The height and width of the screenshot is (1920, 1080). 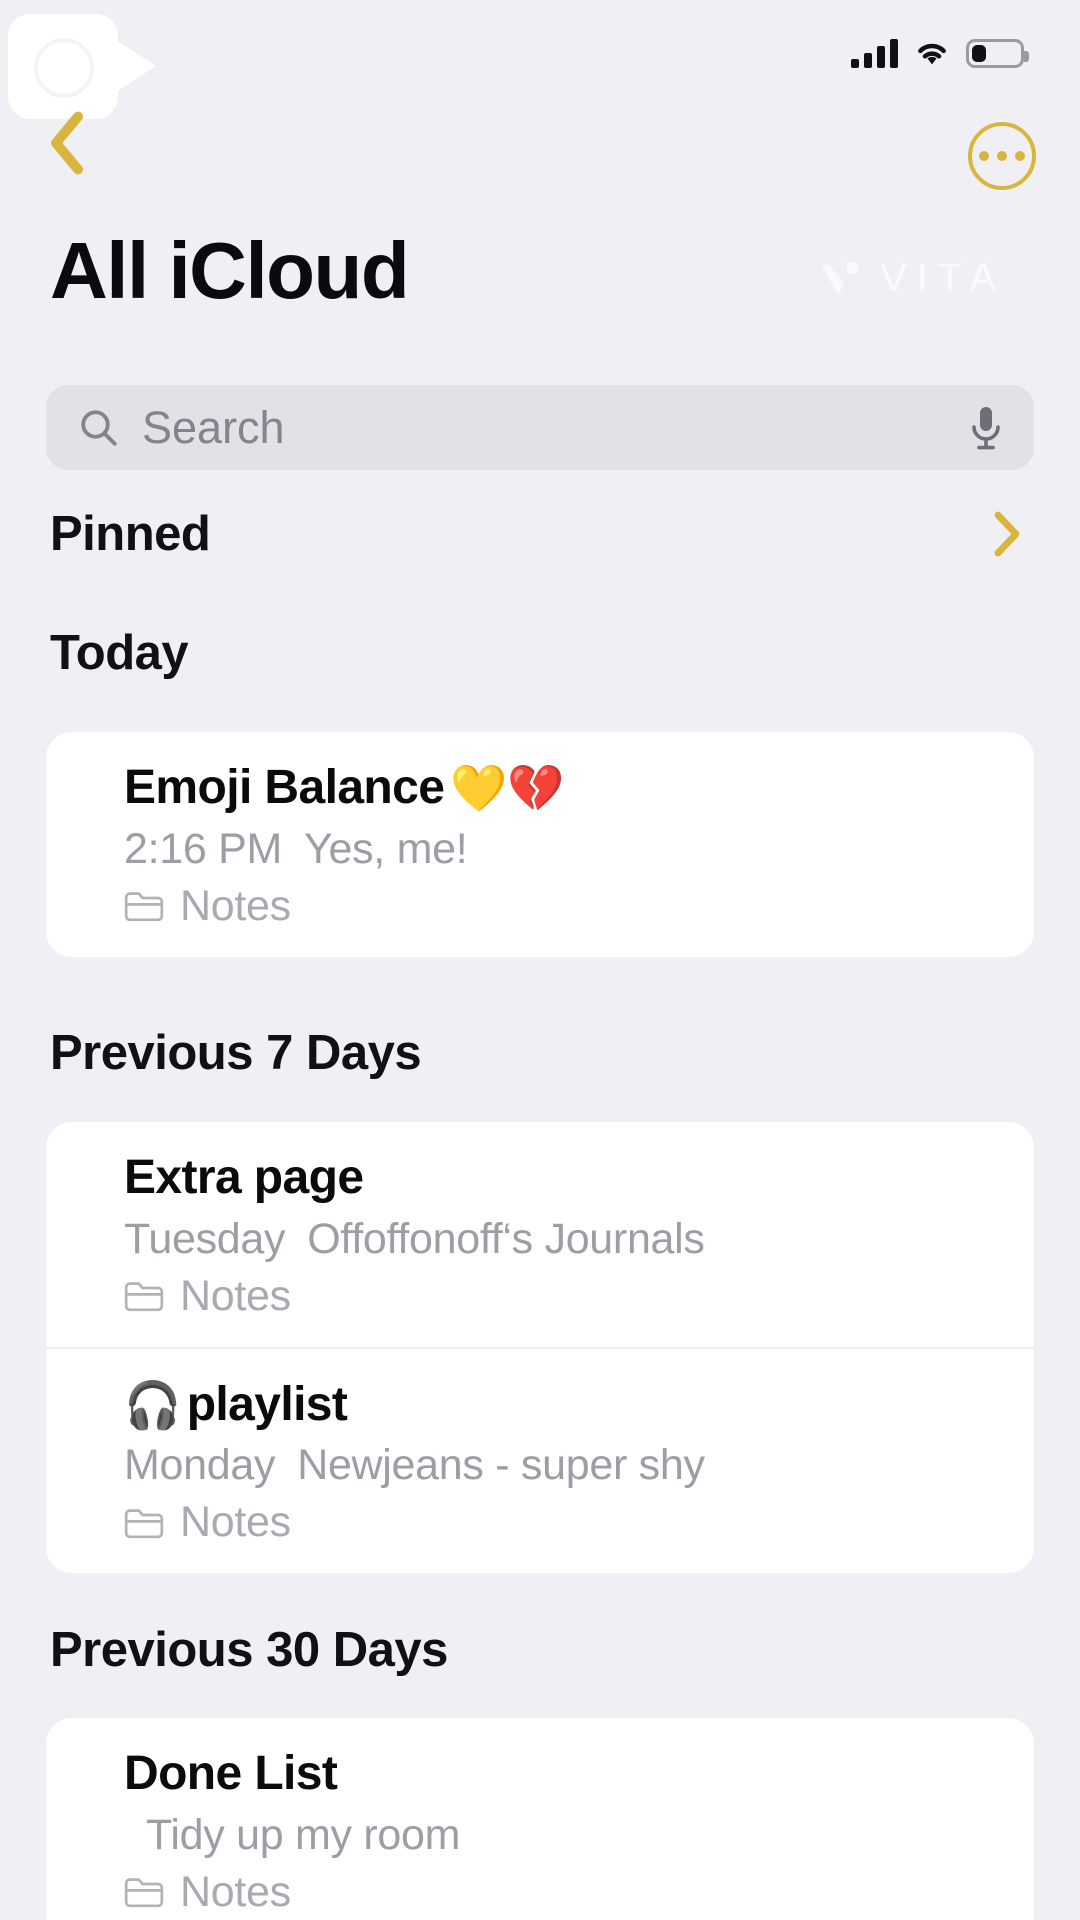 I want to click on note-title-row: Extra page, so click(x=579, y=1178).